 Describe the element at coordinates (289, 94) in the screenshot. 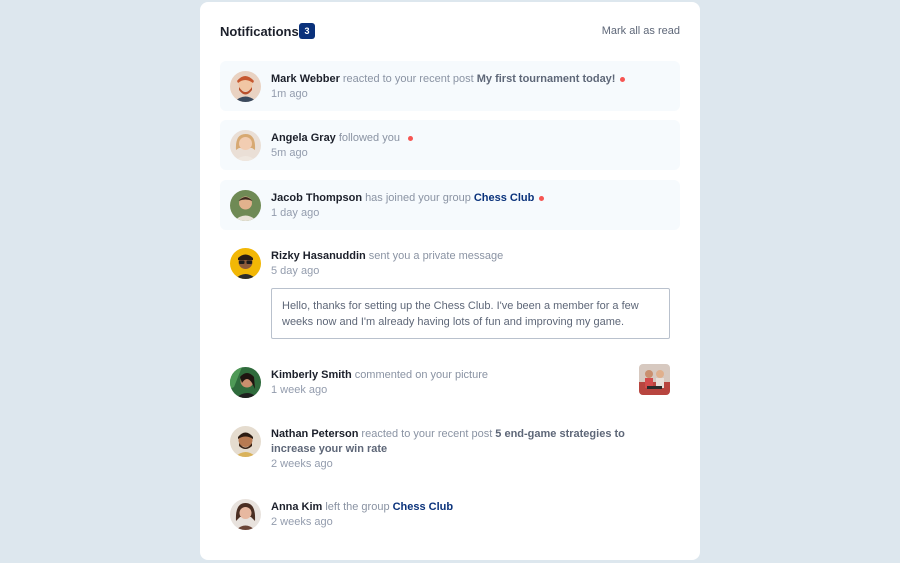

I see `timestamp: 1m ago` at that location.